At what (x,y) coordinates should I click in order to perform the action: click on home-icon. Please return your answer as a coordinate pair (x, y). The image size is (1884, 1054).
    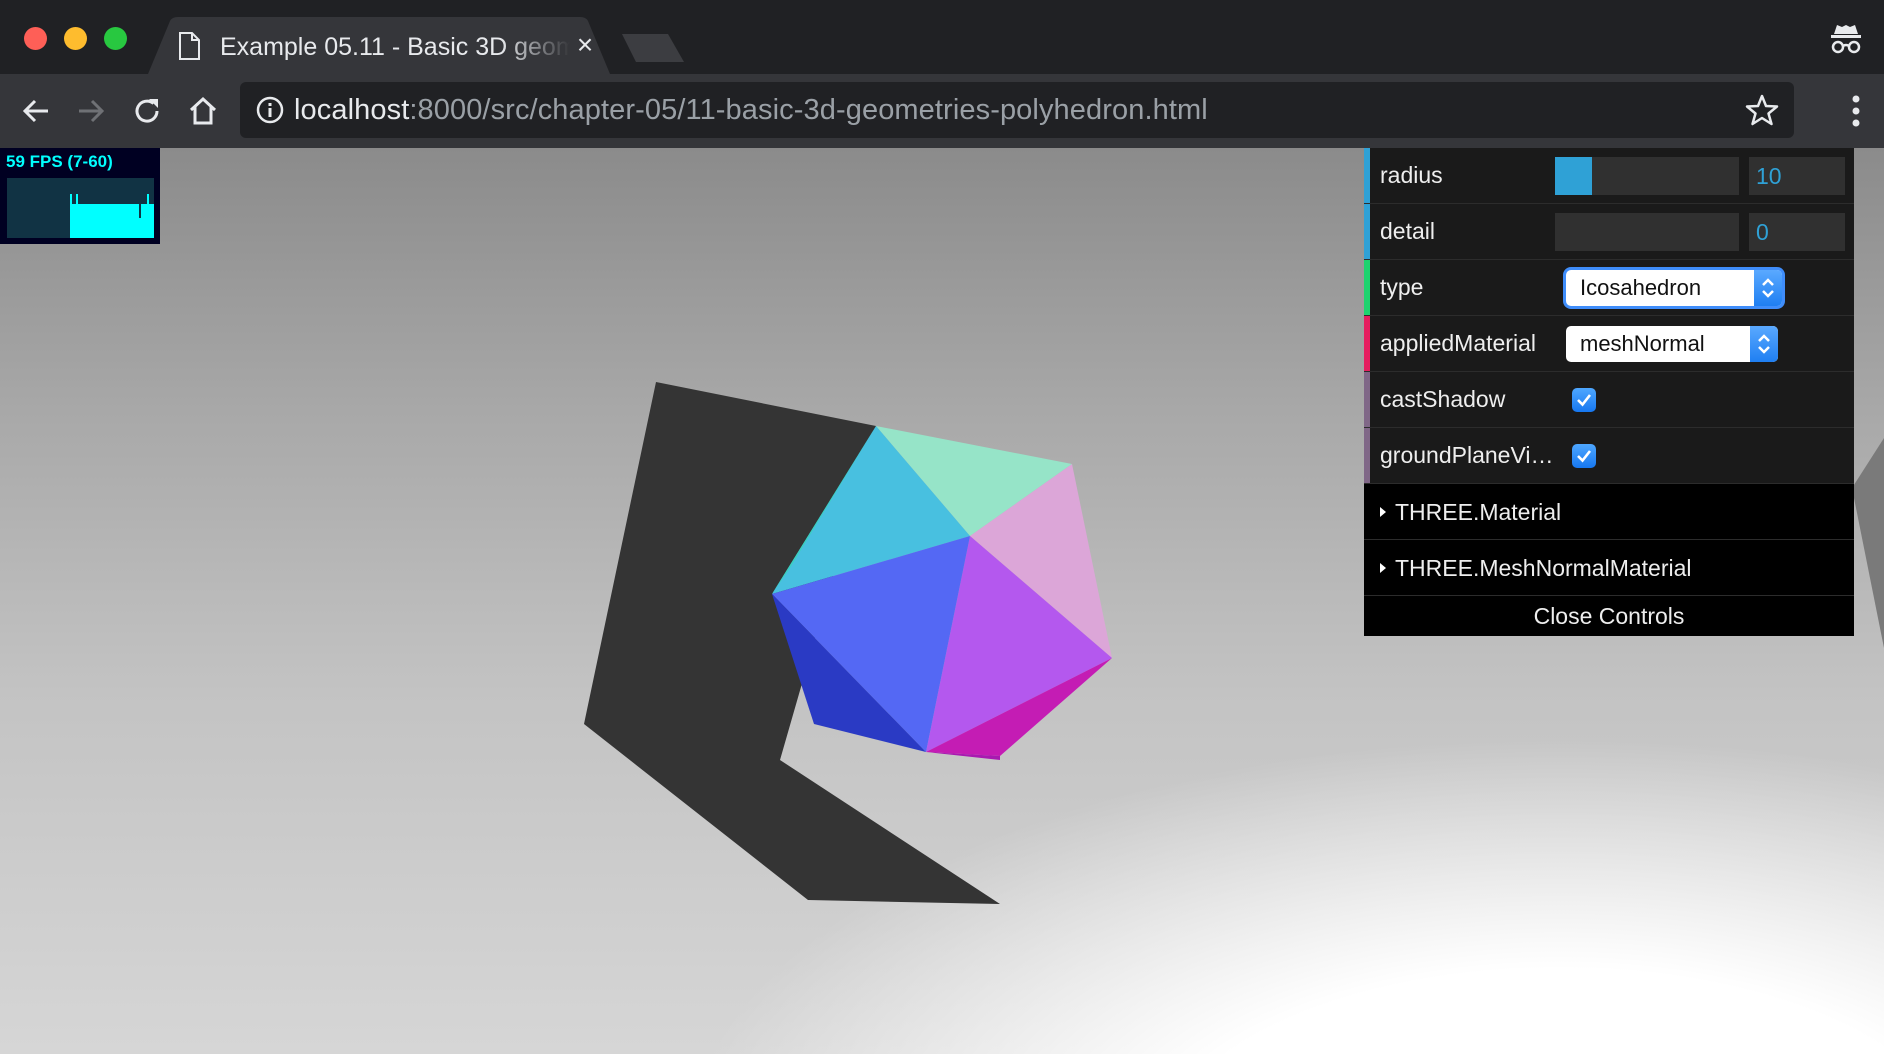
    Looking at the image, I should click on (203, 111).